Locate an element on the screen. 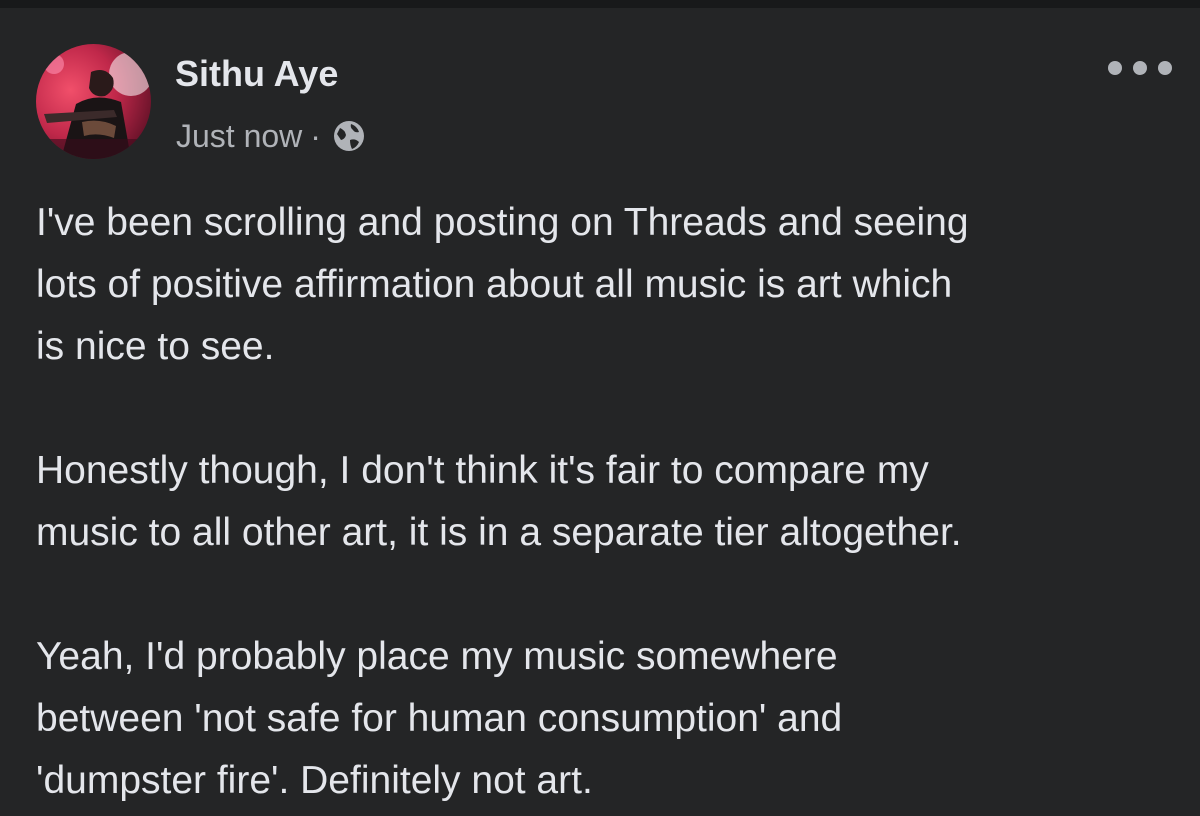 This screenshot has width=1200, height=816. timestamp: Just now is located at coordinates (239, 136).